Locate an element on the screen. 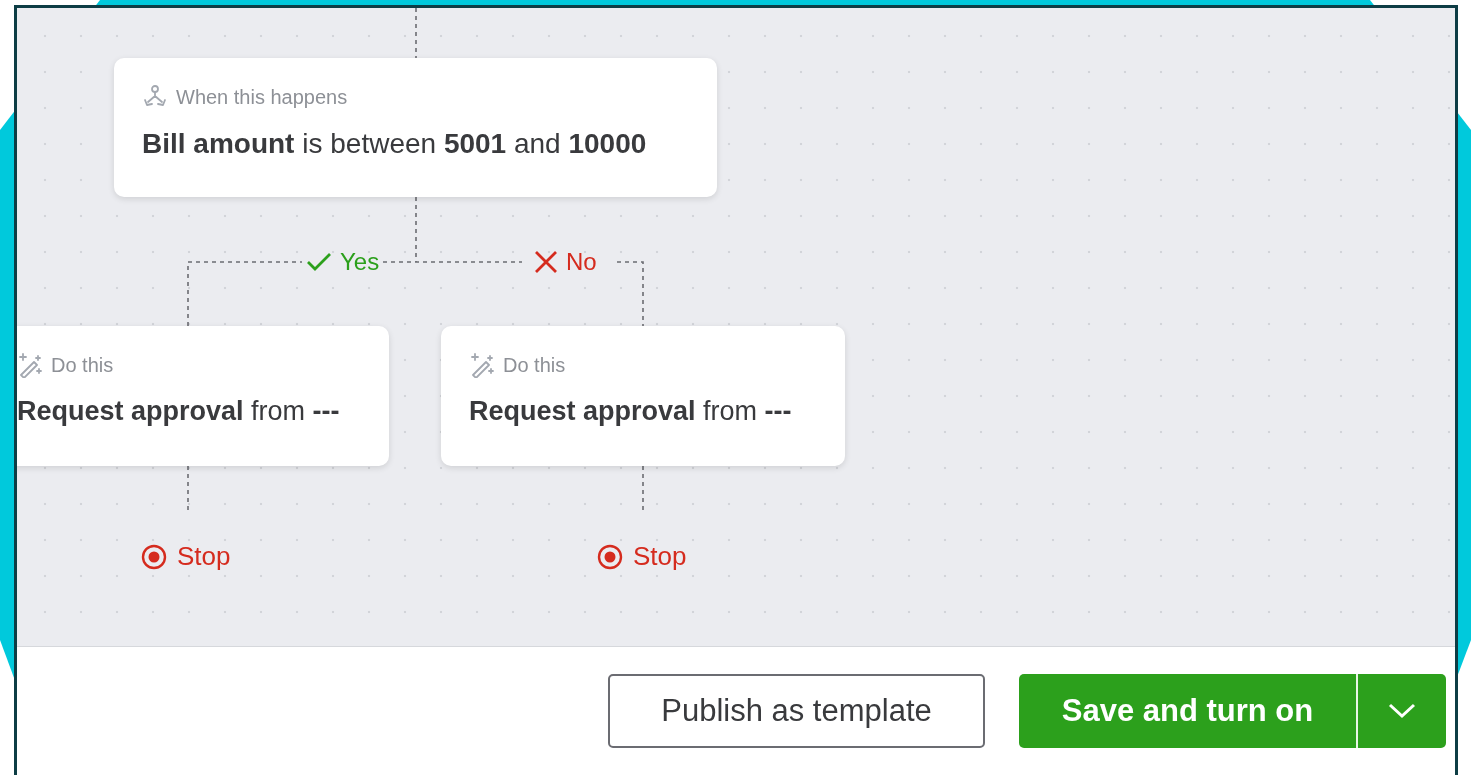  branch-label: No is located at coordinates (581, 262).